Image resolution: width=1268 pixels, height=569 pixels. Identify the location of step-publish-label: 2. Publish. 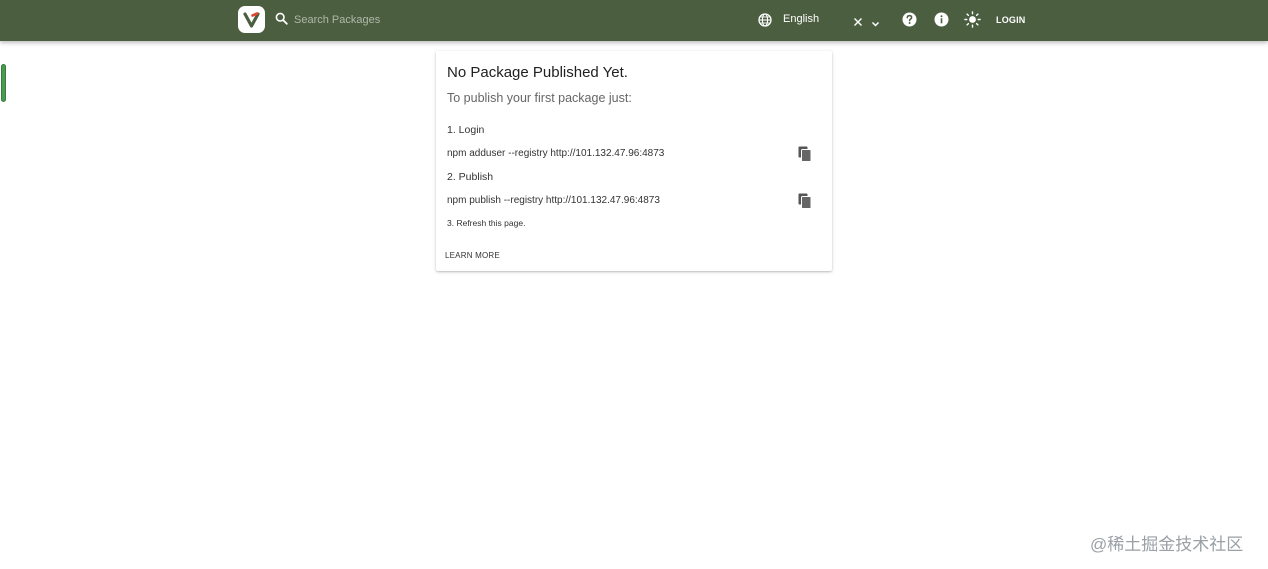
(470, 177).